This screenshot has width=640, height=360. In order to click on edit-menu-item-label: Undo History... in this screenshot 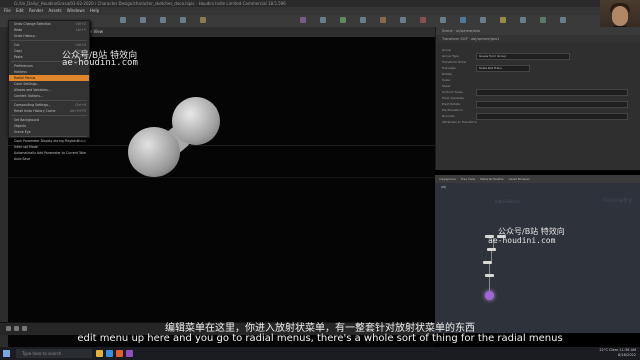, I will do `click(26, 36)`.